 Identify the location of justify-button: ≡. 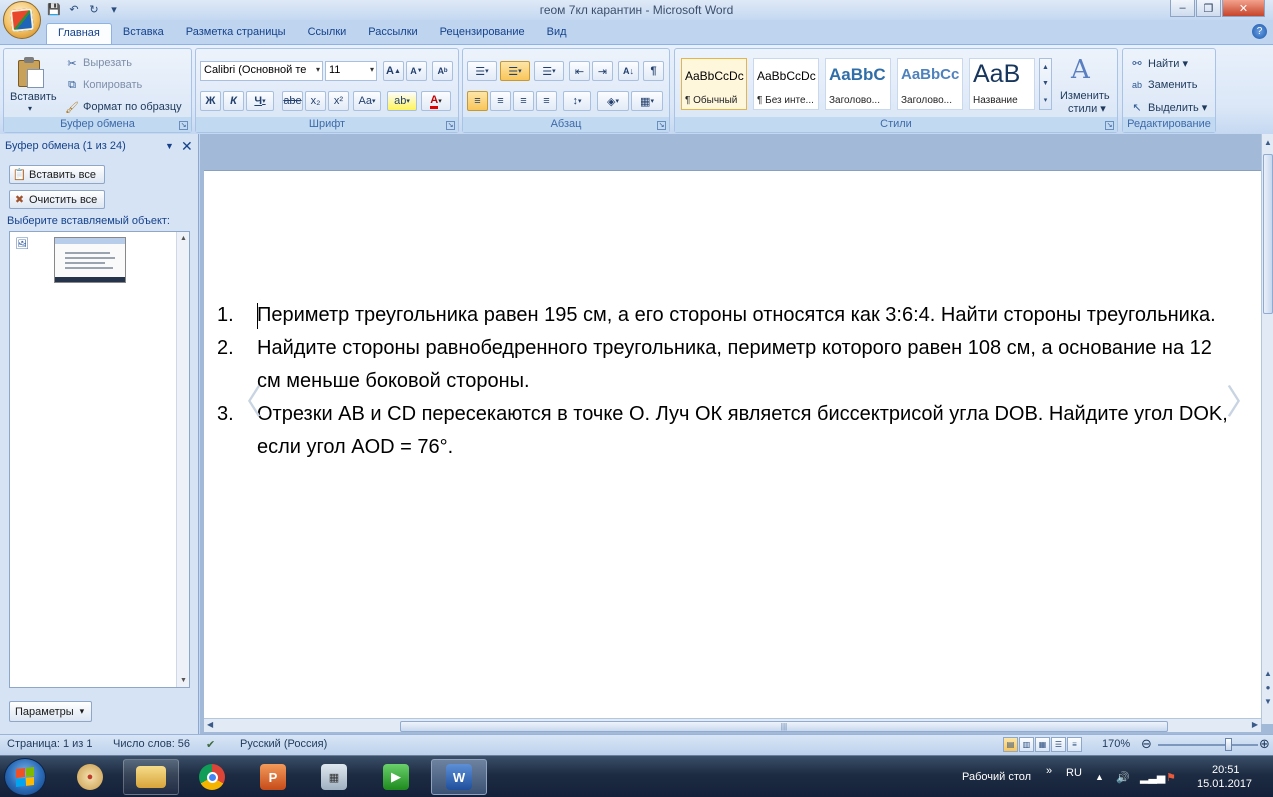
(546, 101).